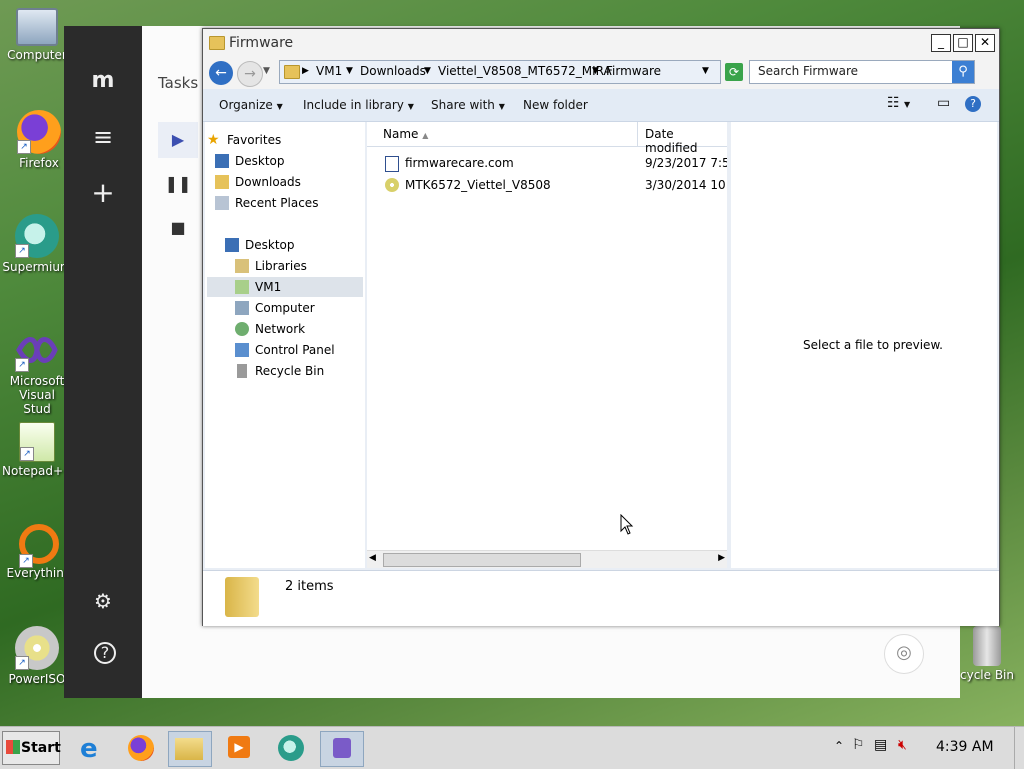 This screenshot has height=769, width=1024. I want to click on play-icon: ▶, so click(178, 140).